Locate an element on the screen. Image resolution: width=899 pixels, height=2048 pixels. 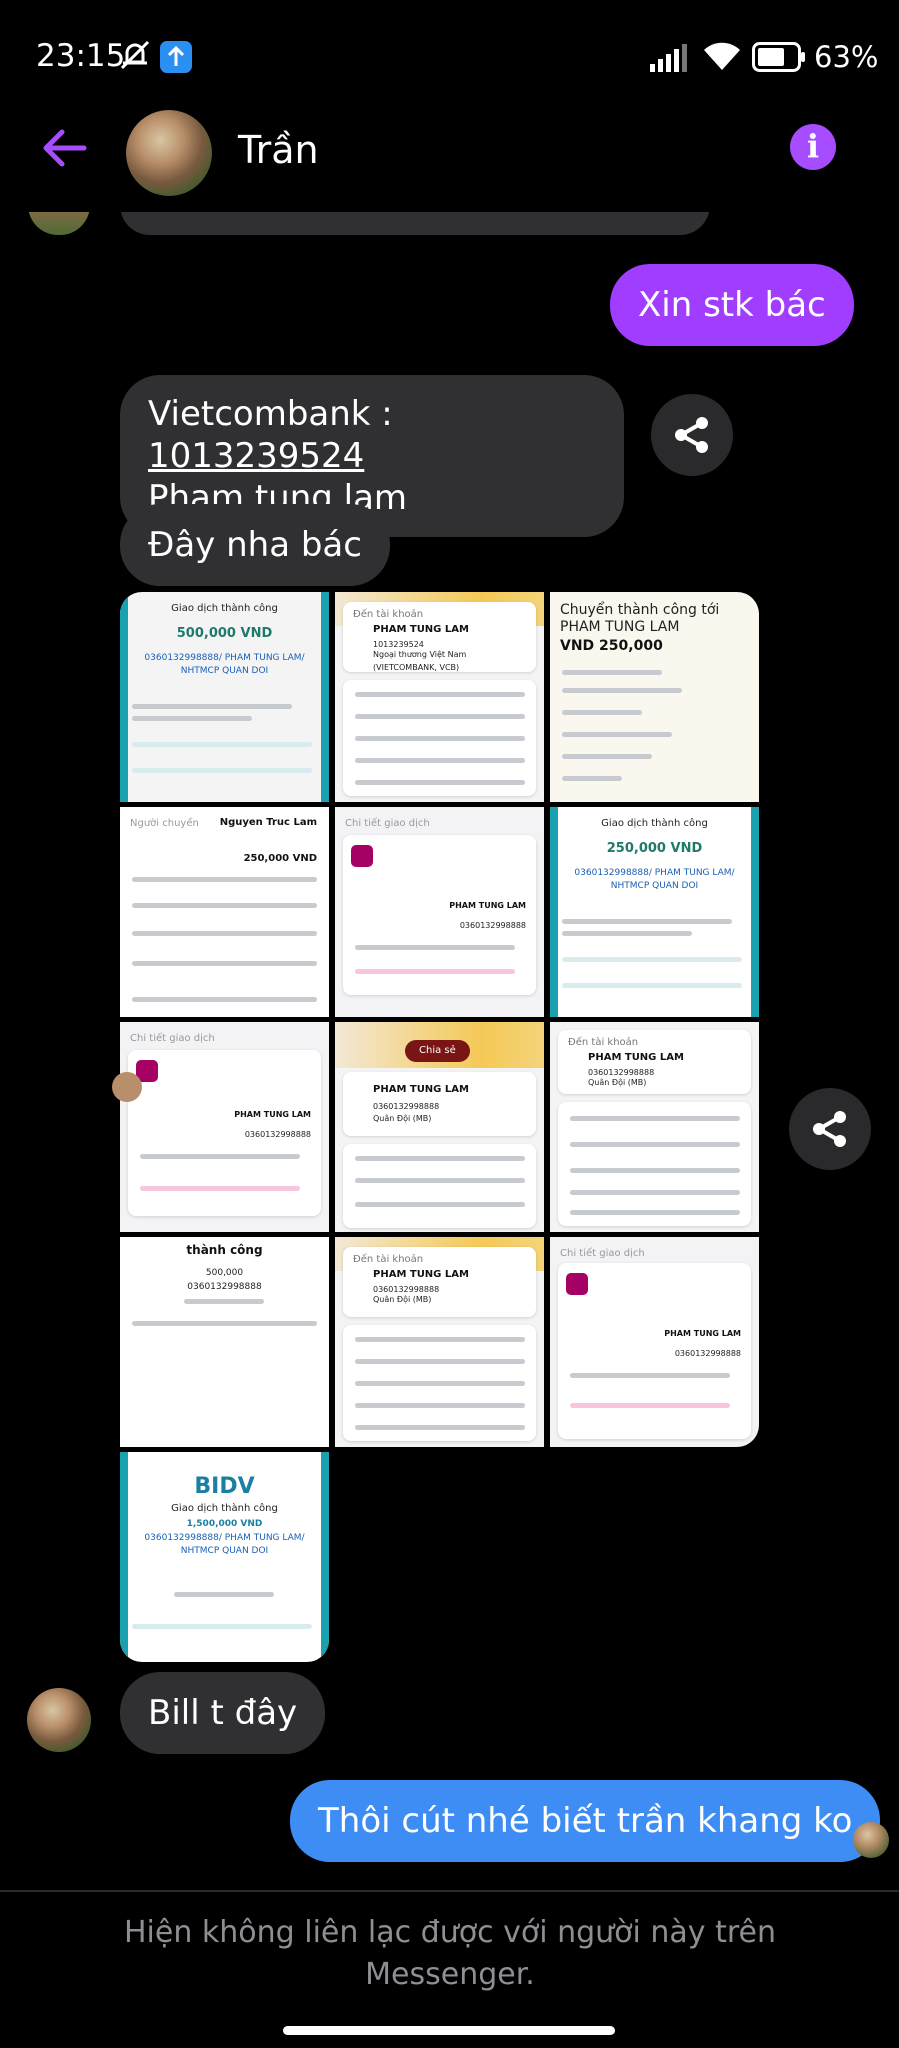
message-bubble-incoming: Bill t đây is located at coordinates (223, 1713).